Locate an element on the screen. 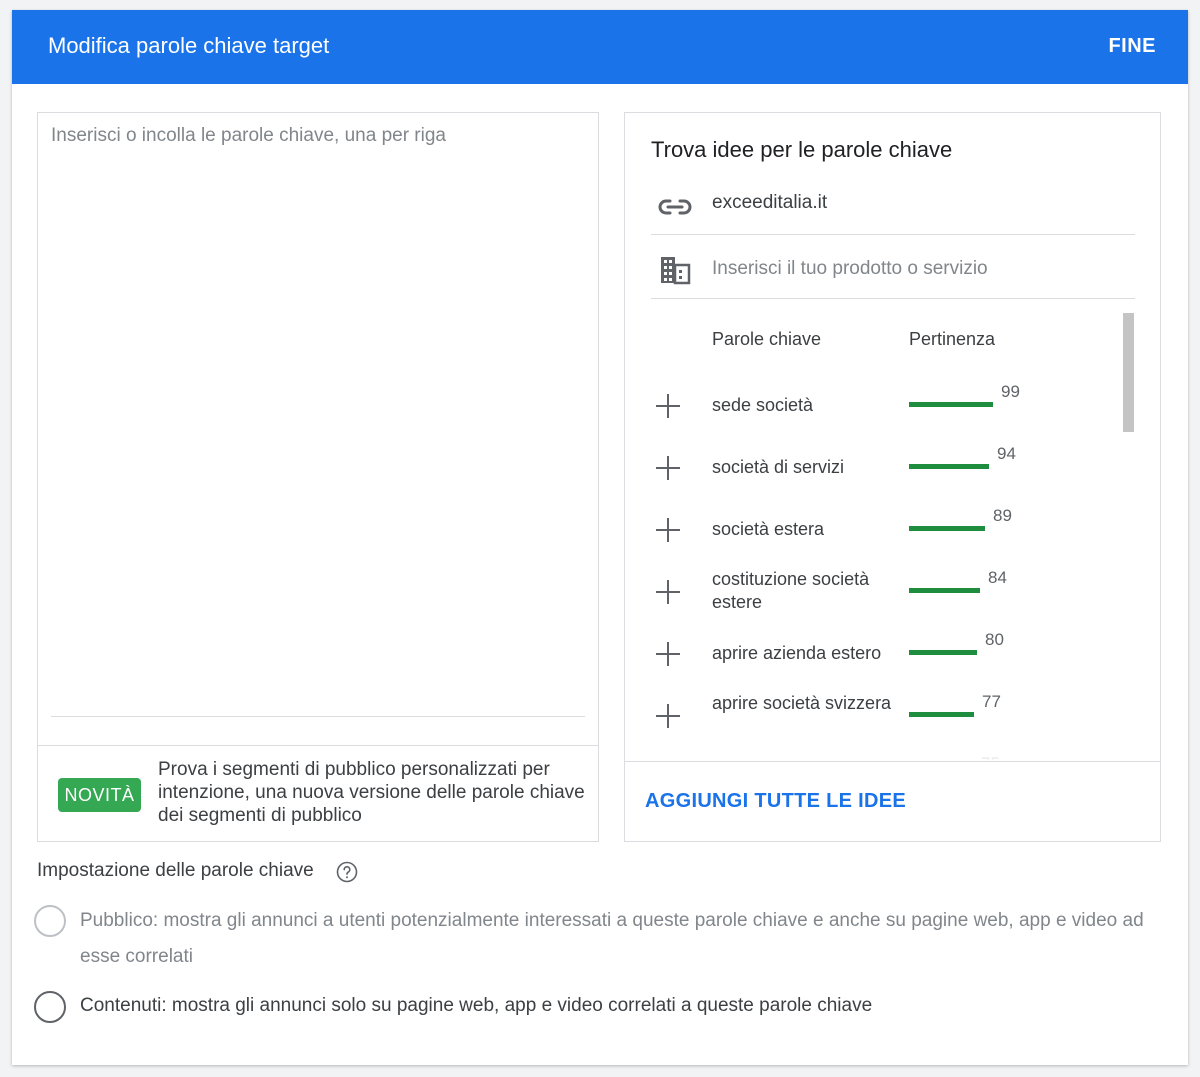 This screenshot has width=1200, height=1077. scrollbar-thumb is located at coordinates (1128, 372).